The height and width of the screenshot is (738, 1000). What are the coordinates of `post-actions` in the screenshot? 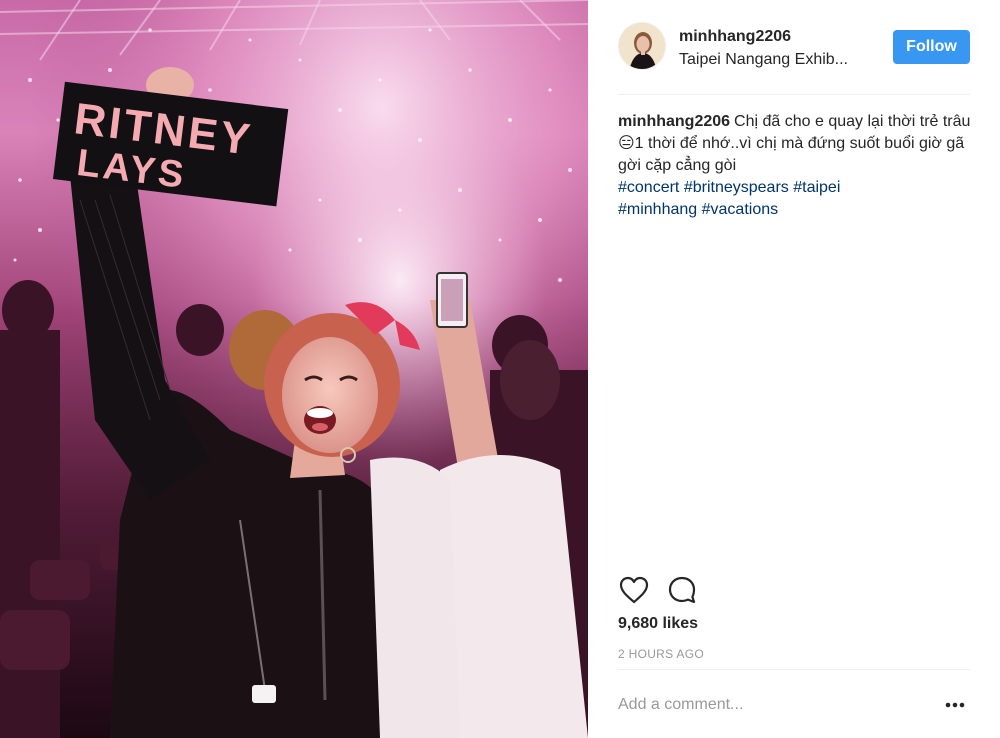 It's located at (794, 590).